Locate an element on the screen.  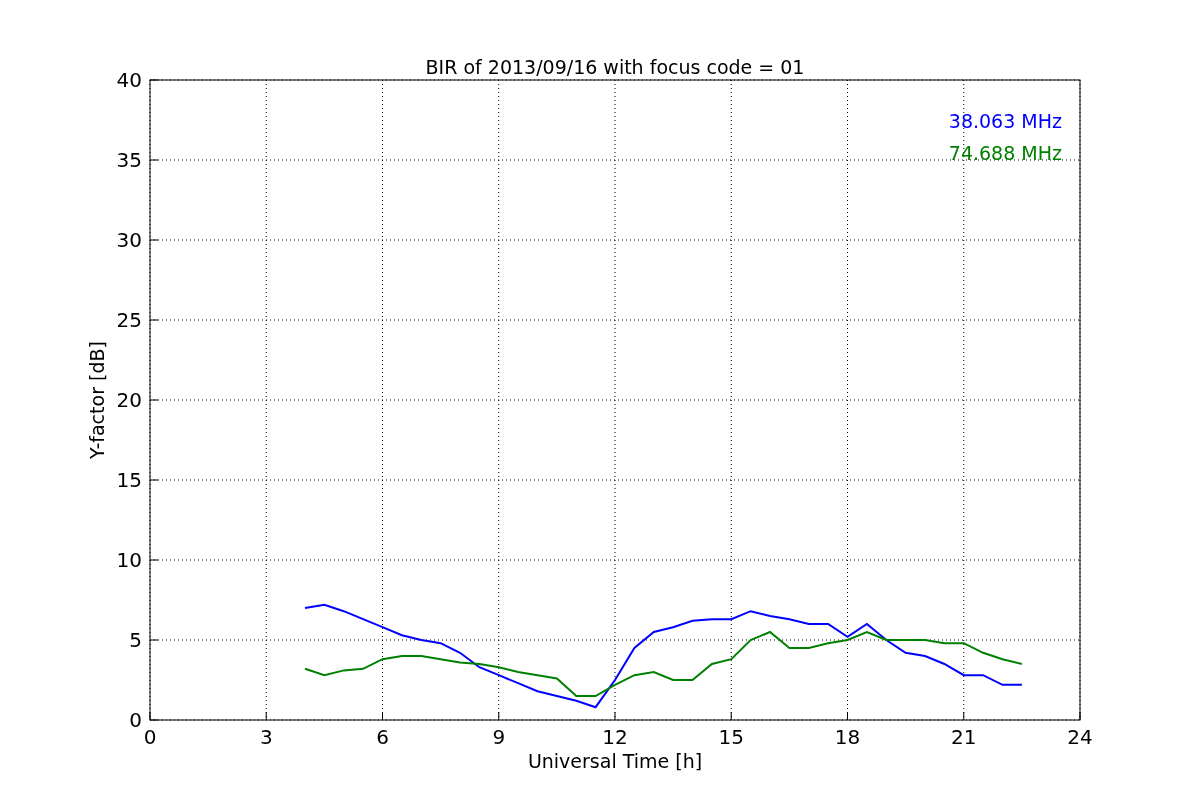
y-tick-label: 30 is located at coordinates (129, 240).